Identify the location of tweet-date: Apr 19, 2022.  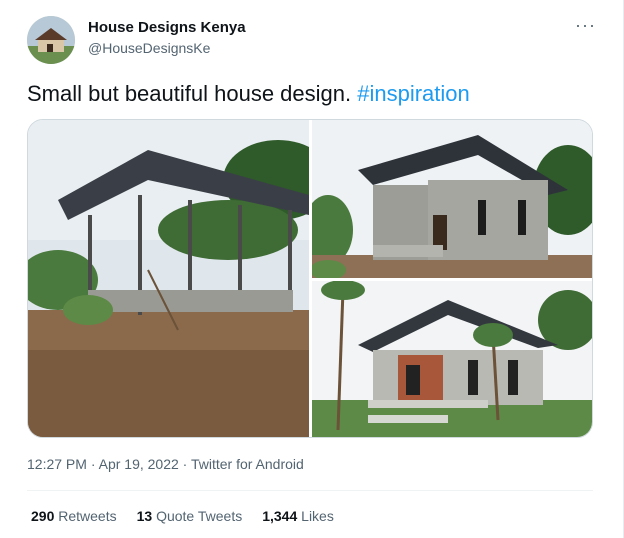
(139, 464).